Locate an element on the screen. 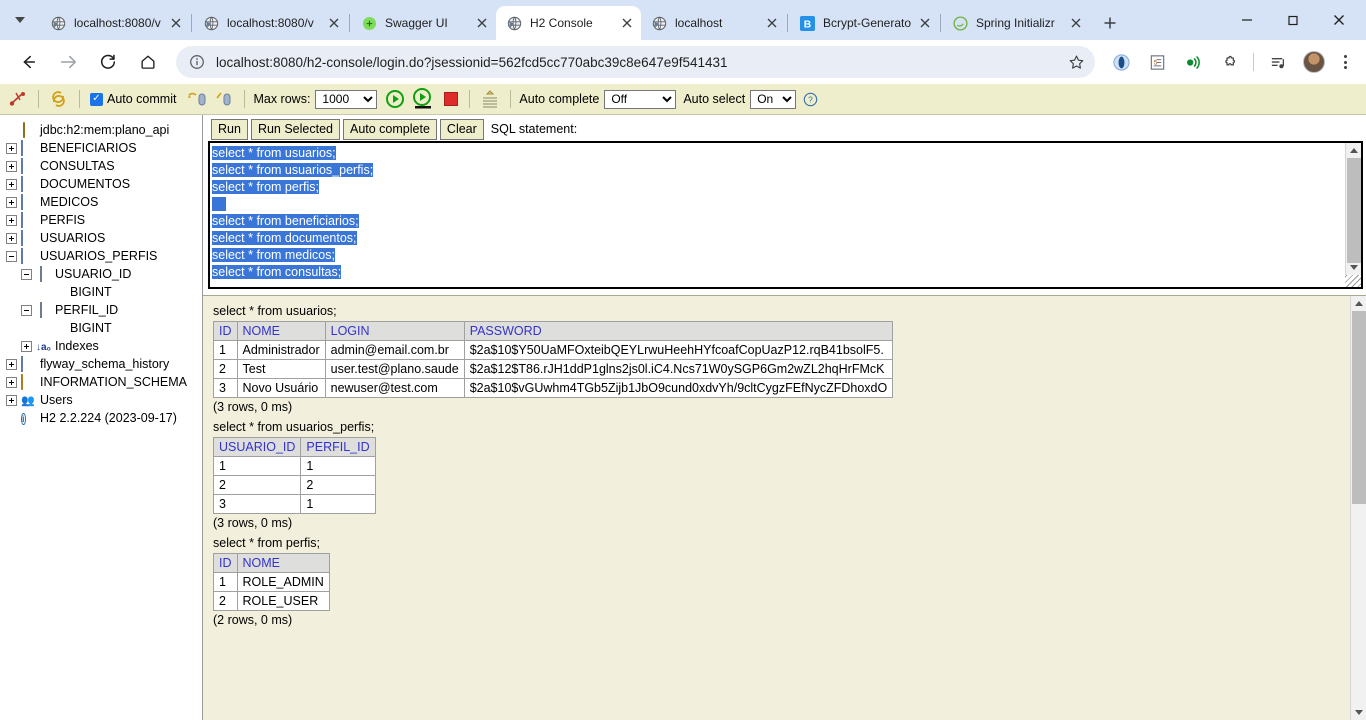 The width and height of the screenshot is (1366, 720). clear-button: Clear is located at coordinates (461, 129).